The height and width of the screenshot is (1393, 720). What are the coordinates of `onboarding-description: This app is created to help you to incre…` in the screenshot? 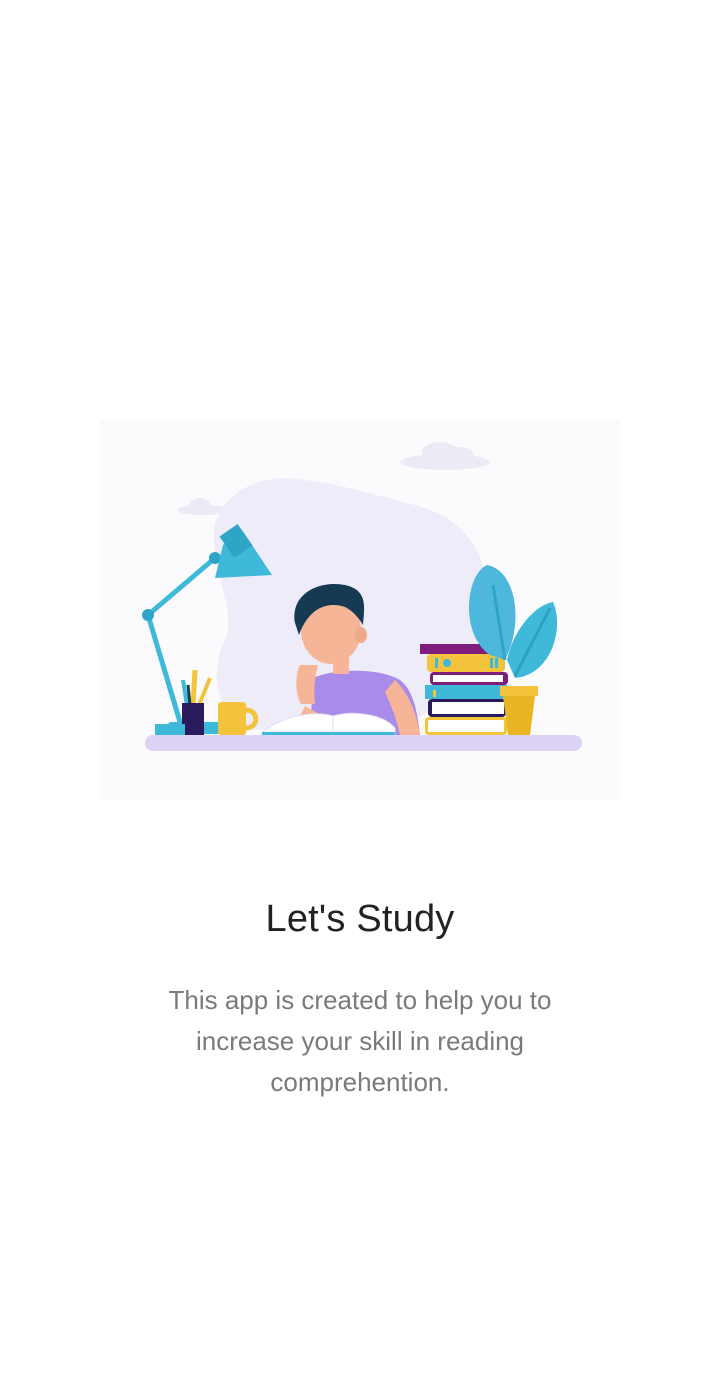 It's located at (360, 1041).